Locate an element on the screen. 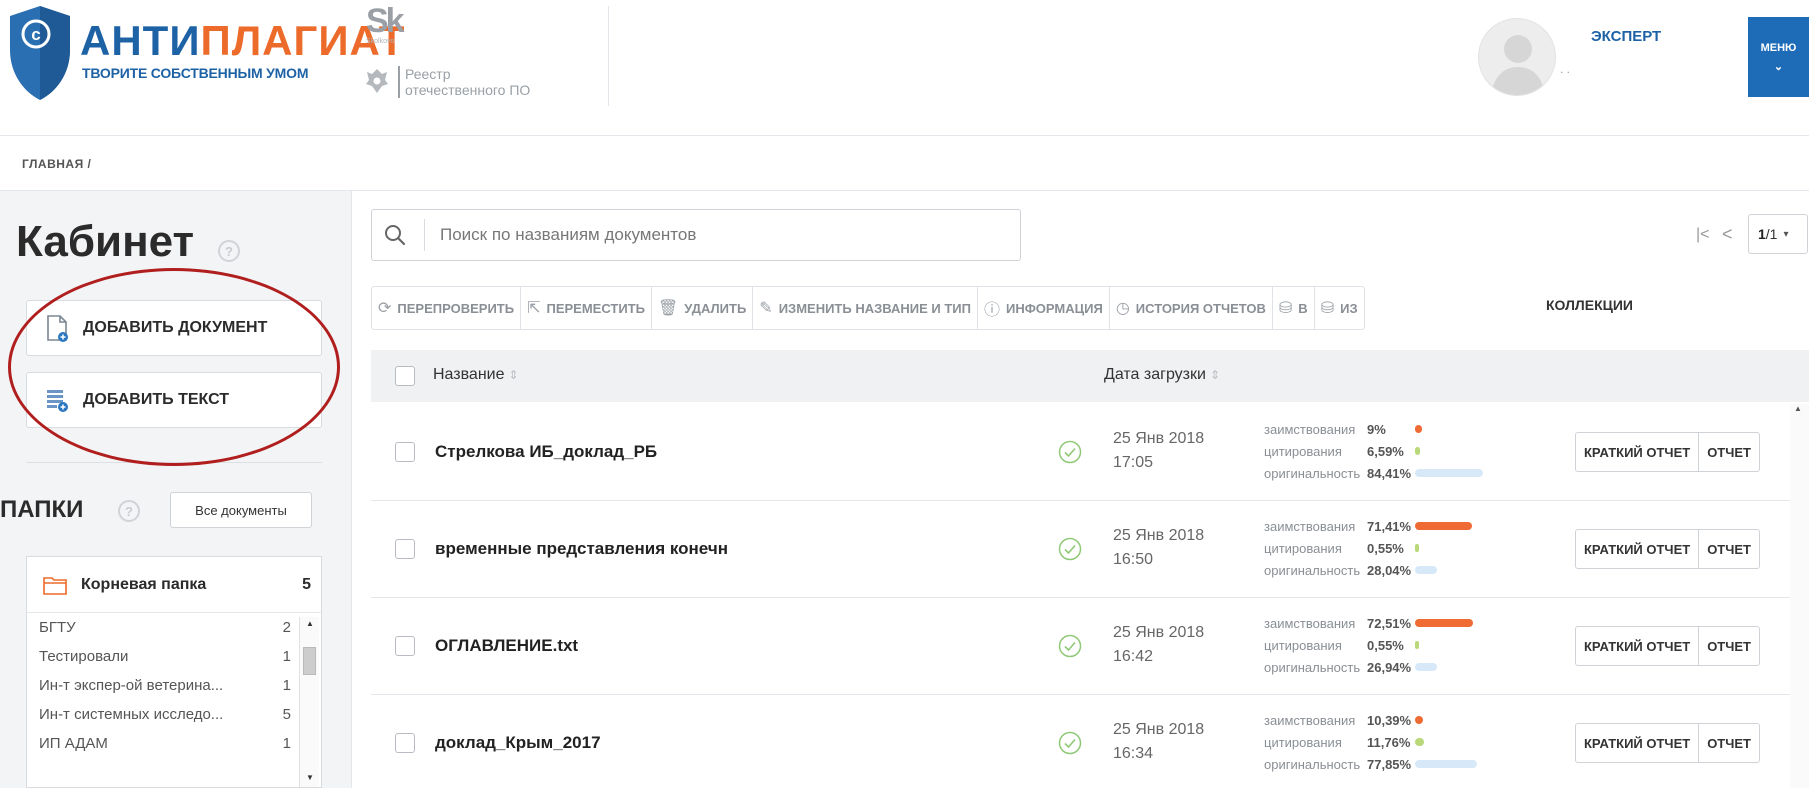 The image size is (1809, 788). upload-time: 16:34 is located at coordinates (1133, 753).